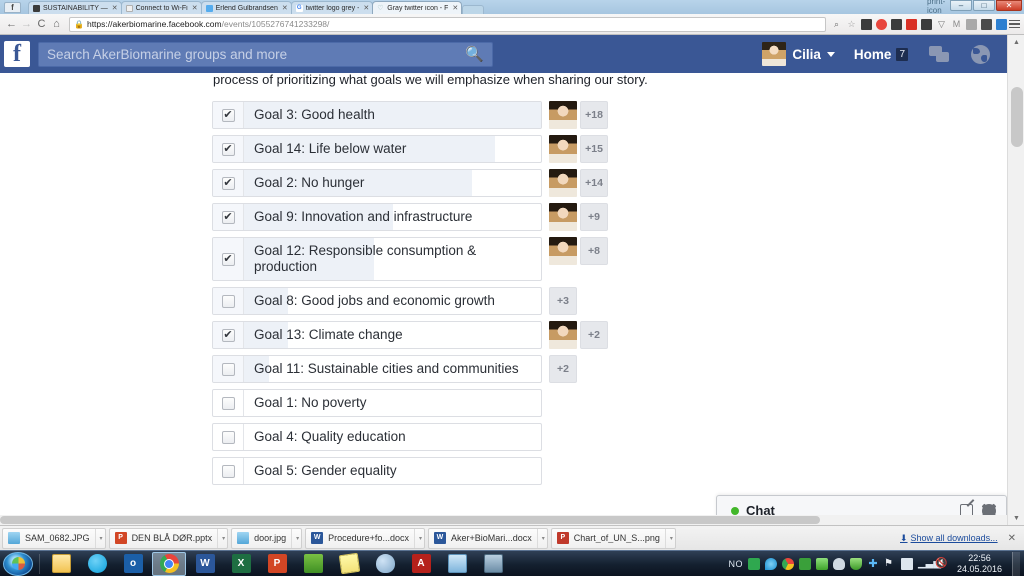  I want to click on vote-count-badge: +18, so click(594, 115).